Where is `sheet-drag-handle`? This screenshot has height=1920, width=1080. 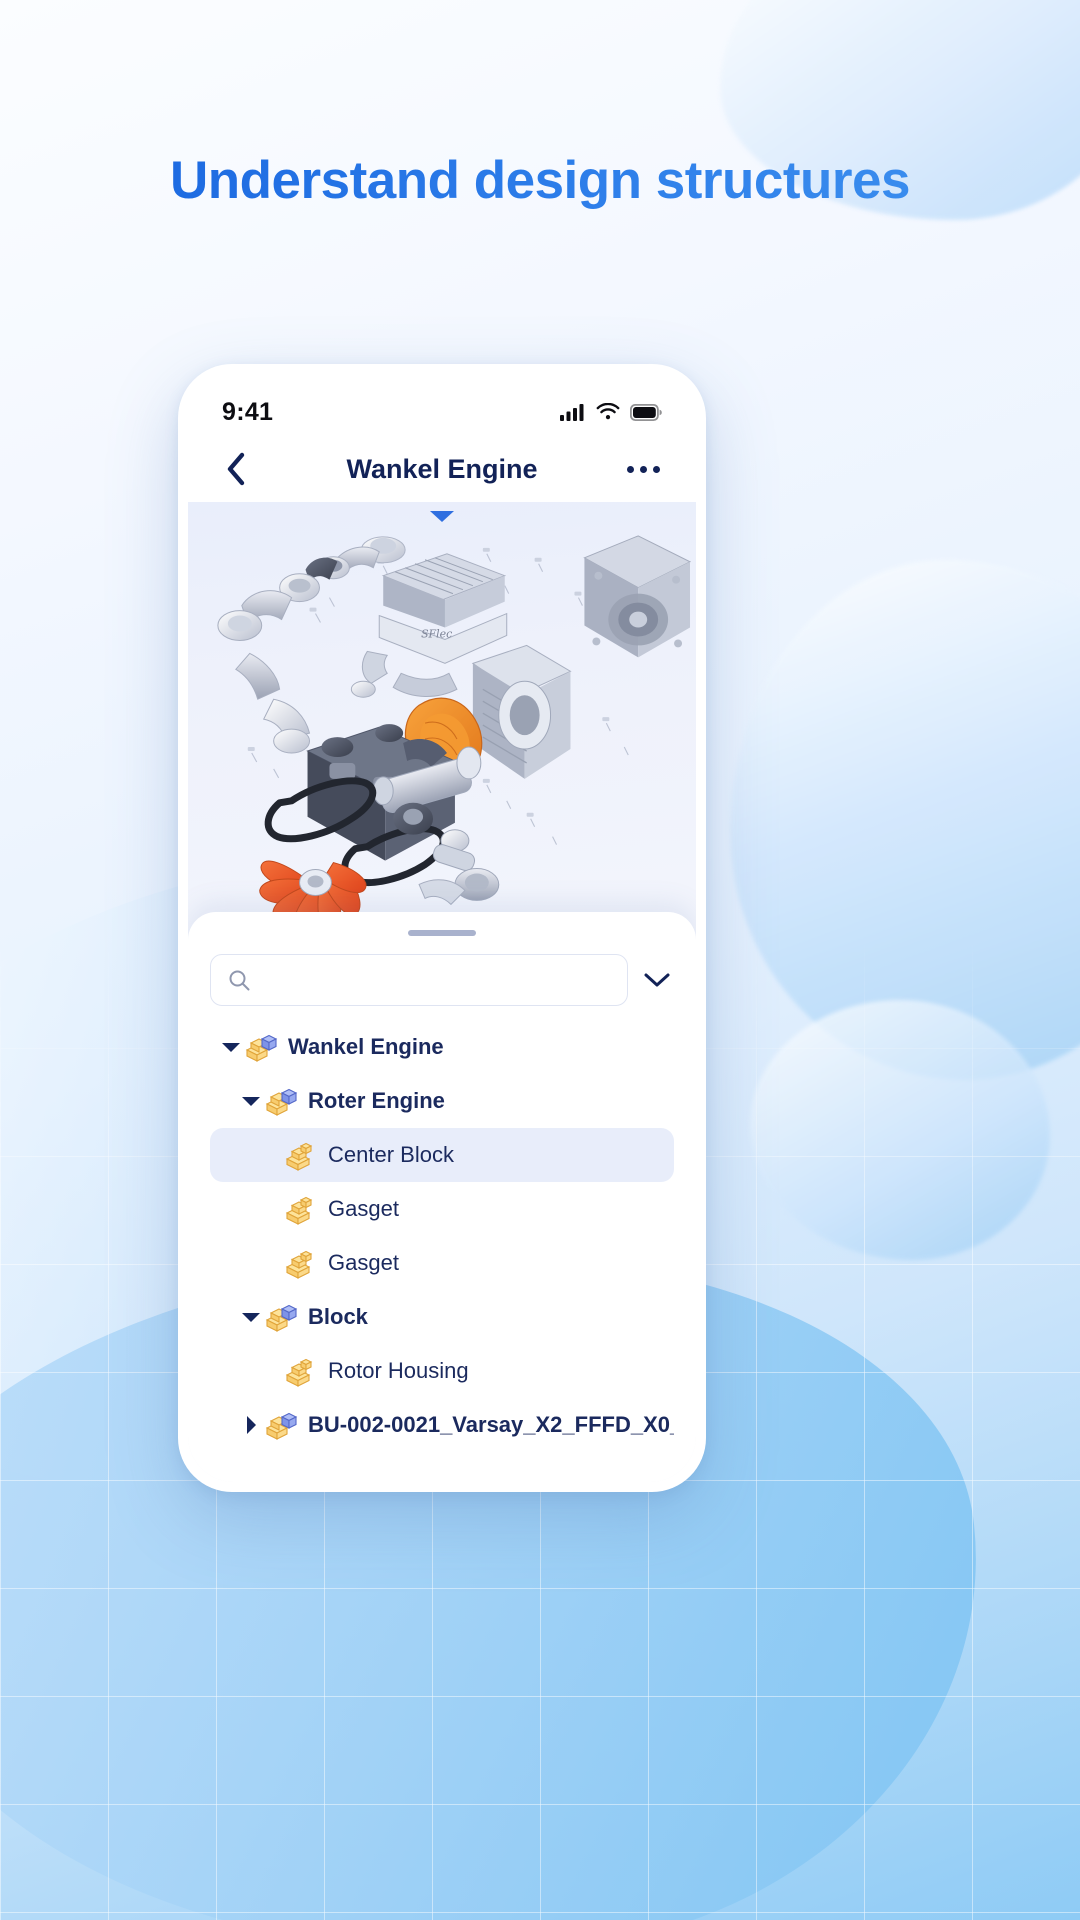 sheet-drag-handle is located at coordinates (442, 933).